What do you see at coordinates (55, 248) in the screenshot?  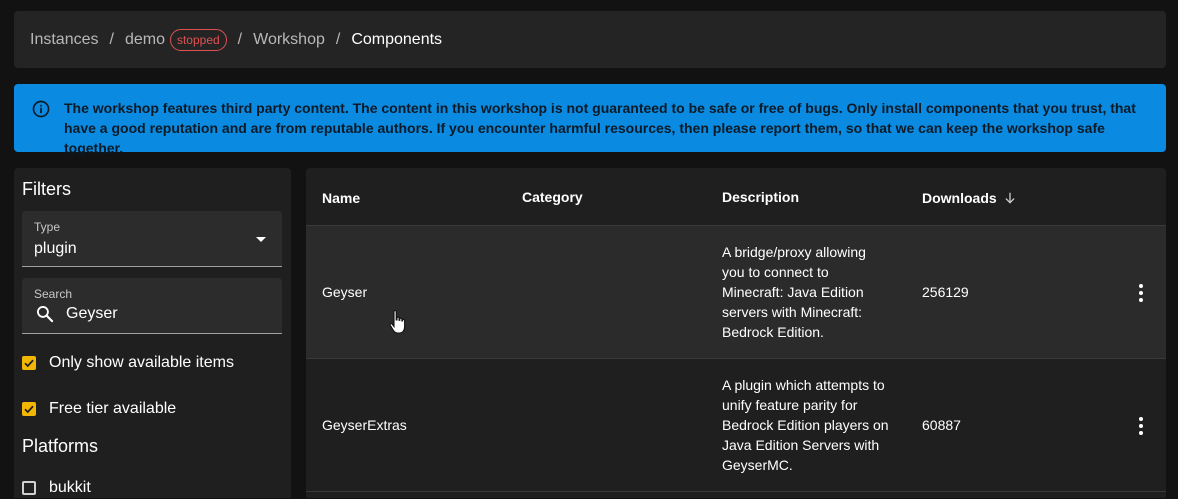 I see `type-value: plugin` at bounding box center [55, 248].